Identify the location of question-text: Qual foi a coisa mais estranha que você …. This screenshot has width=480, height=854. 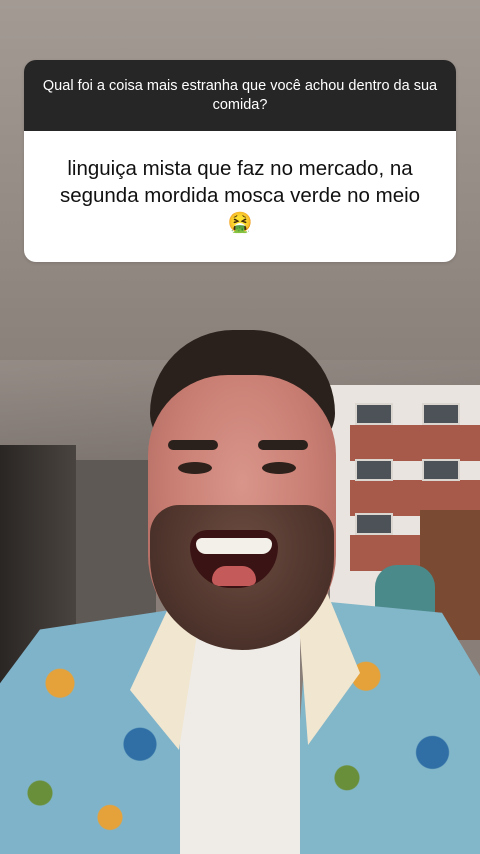
(240, 95).